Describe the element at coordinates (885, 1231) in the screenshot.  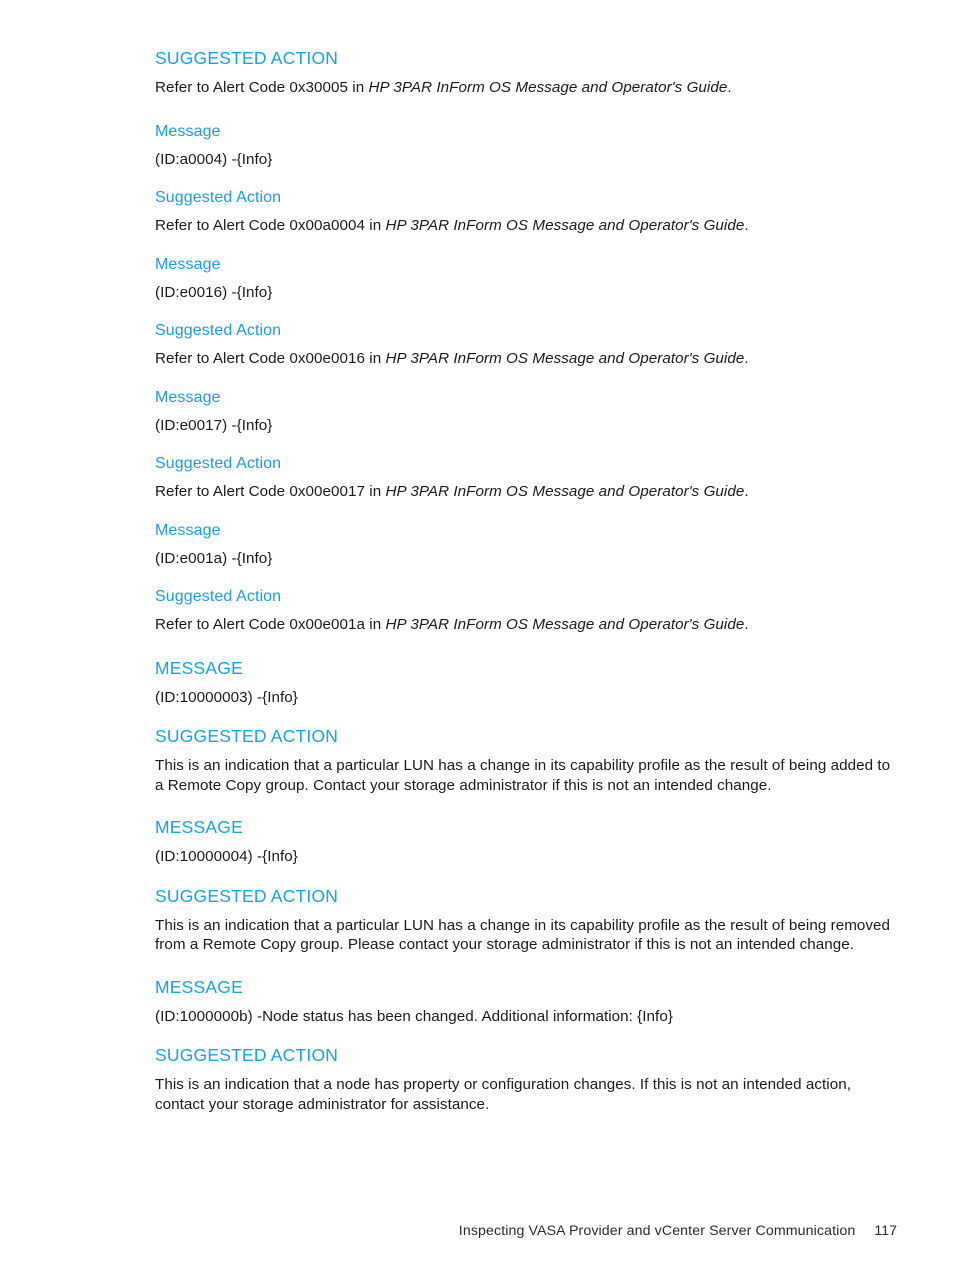
I see `footer-page-number: 117` at that location.